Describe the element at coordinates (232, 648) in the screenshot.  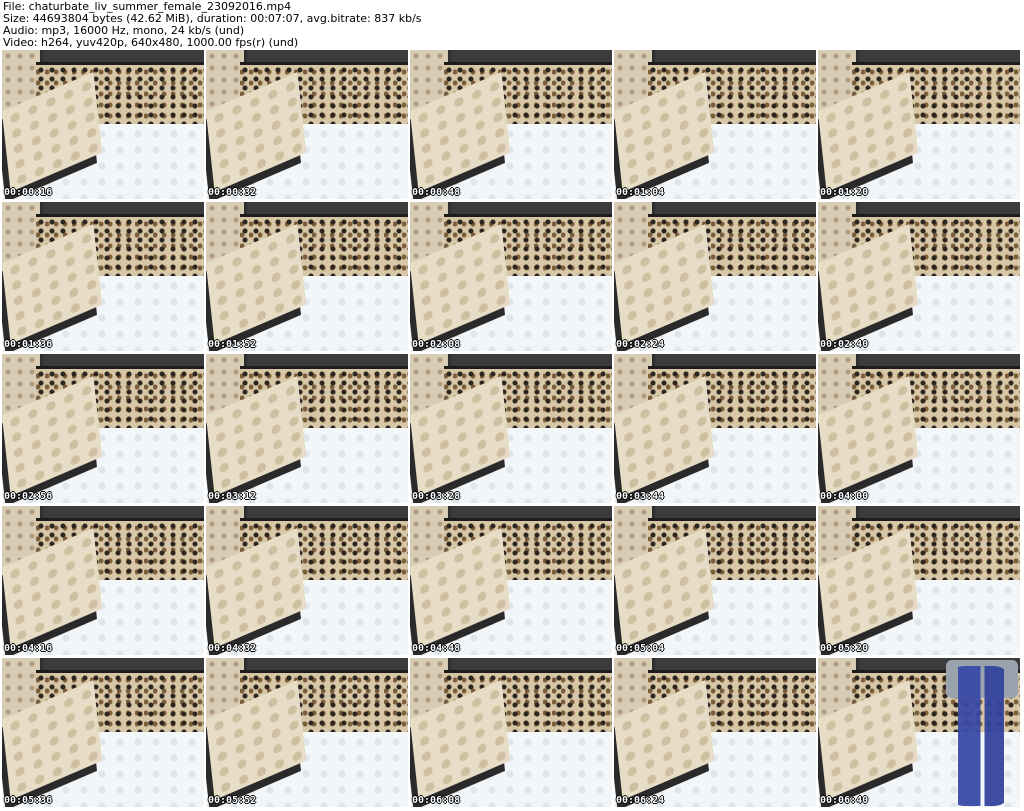
I see `timestamp-label: 00:04:32` at that location.